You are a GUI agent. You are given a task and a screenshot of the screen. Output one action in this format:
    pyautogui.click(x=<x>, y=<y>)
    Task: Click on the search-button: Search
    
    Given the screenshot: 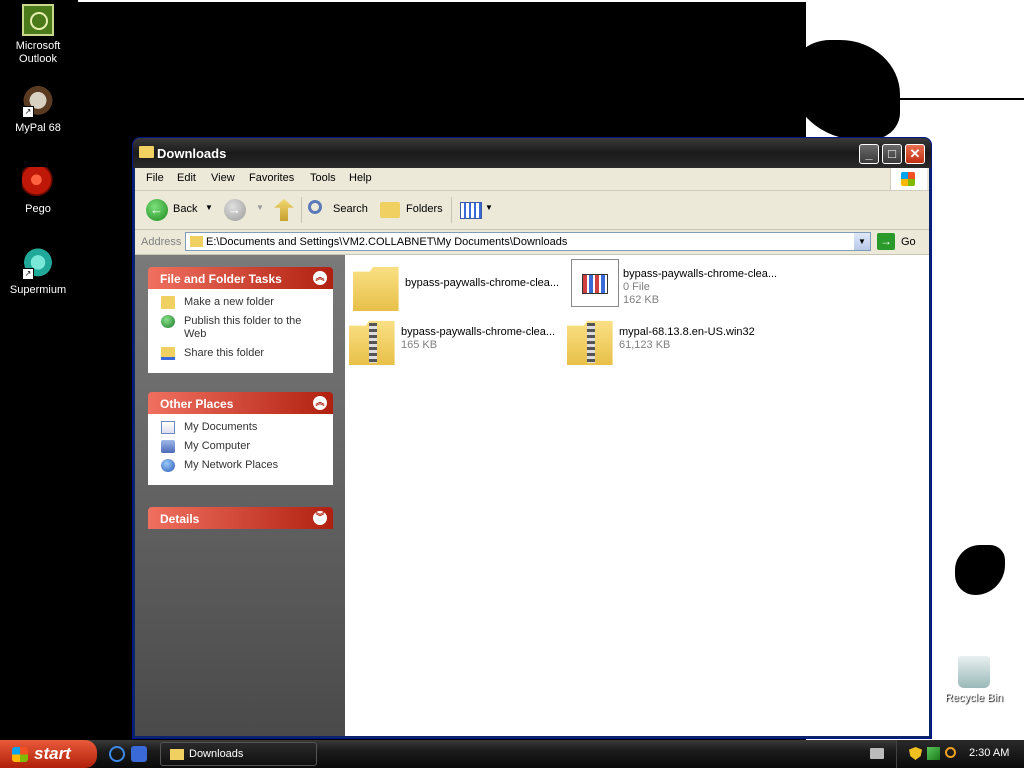 What is the action you would take?
    pyautogui.click(x=350, y=209)
    